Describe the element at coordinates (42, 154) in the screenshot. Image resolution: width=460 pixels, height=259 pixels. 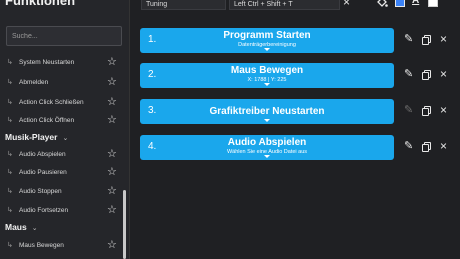
I see `list-item-label: Audio Abspielen` at that location.